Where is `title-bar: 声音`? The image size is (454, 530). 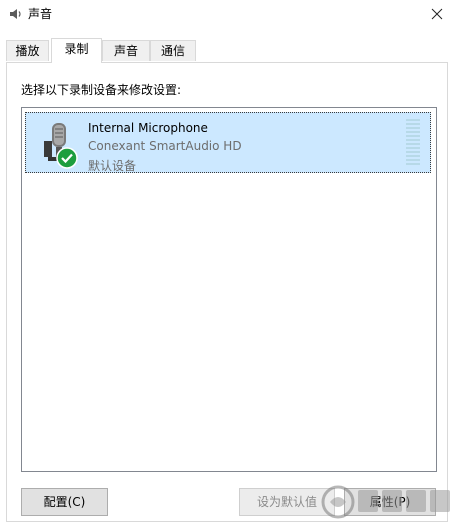 title-bar: 声音 is located at coordinates (227, 14).